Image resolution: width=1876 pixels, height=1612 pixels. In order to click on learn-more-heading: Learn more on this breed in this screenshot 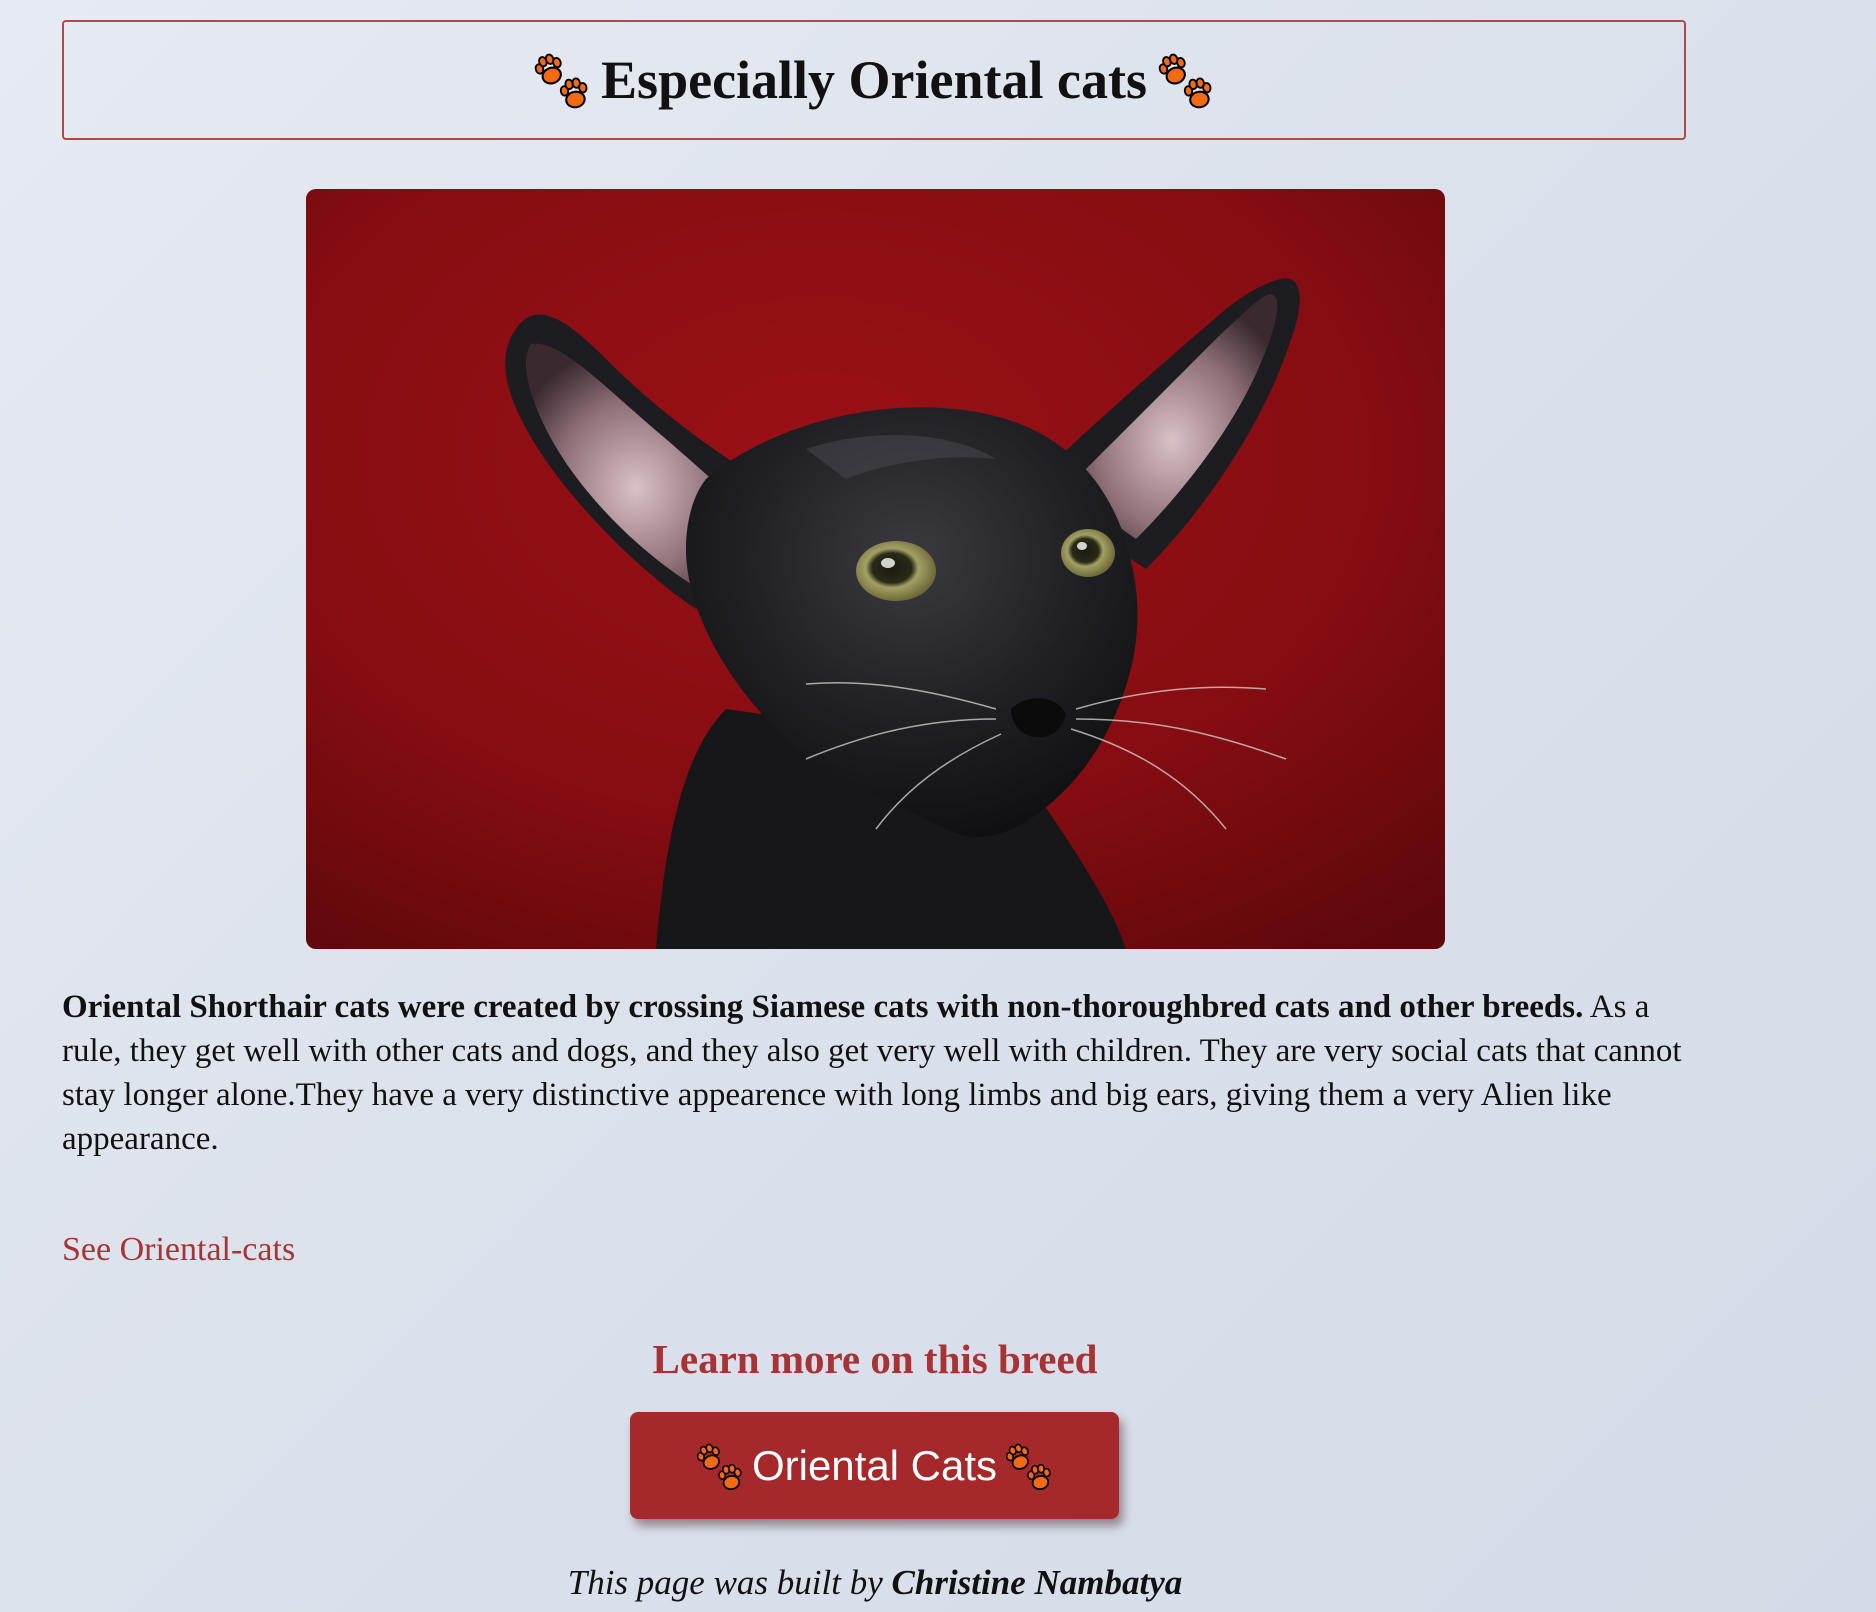, I will do `click(875, 1359)`.